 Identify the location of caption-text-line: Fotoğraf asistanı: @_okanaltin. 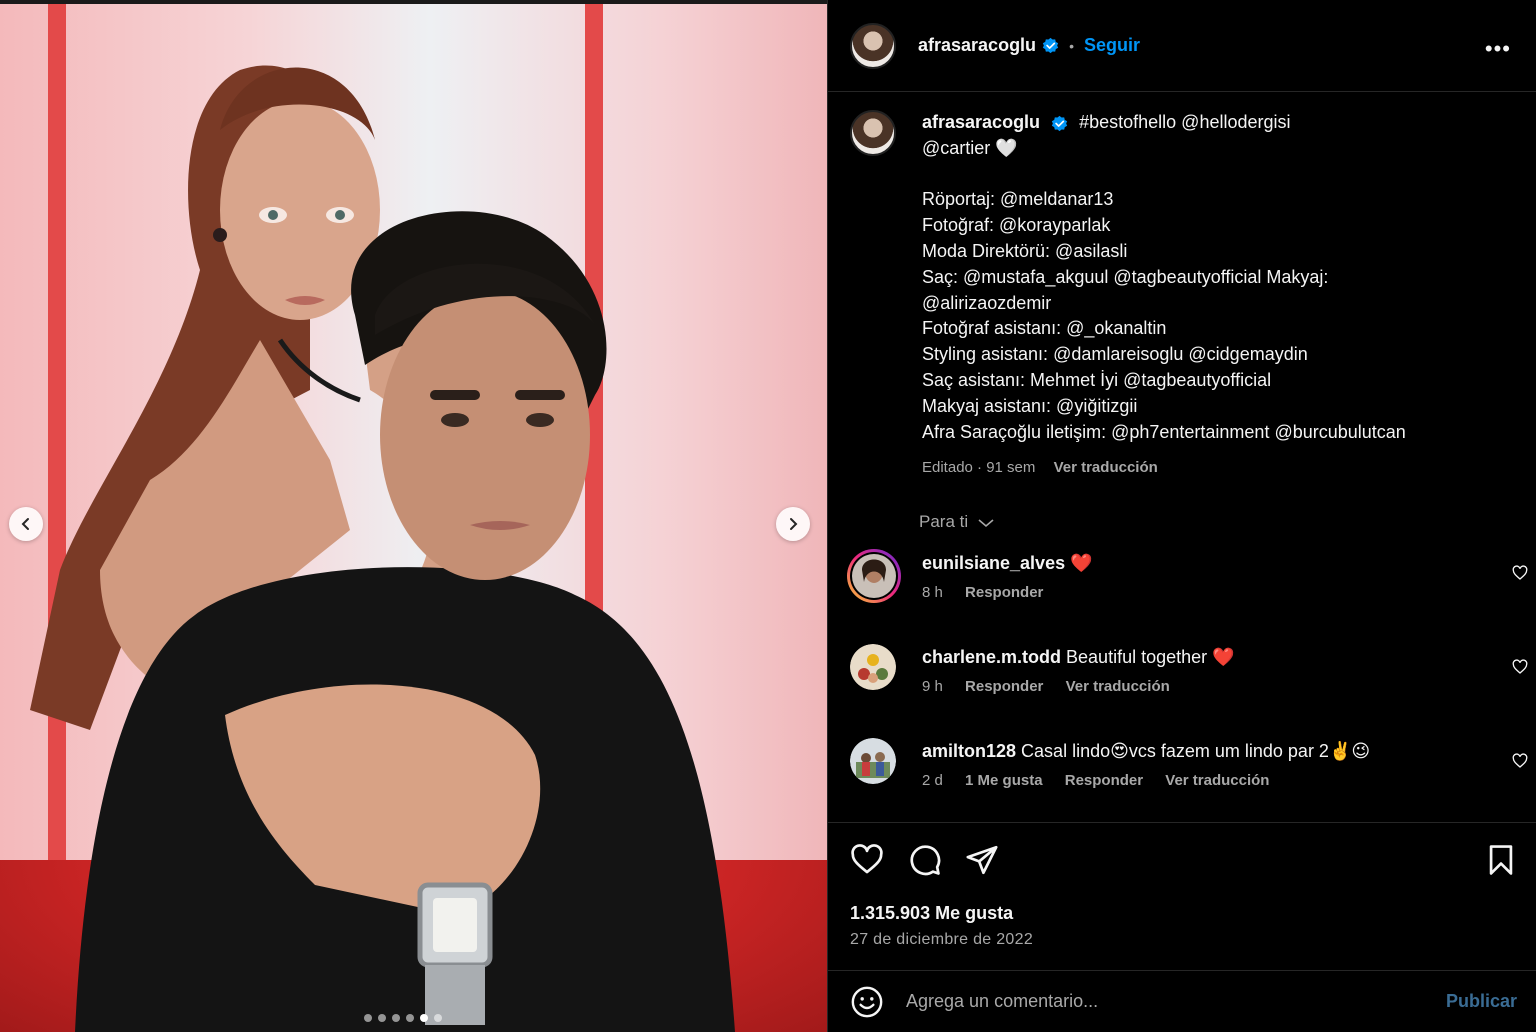
(1044, 328).